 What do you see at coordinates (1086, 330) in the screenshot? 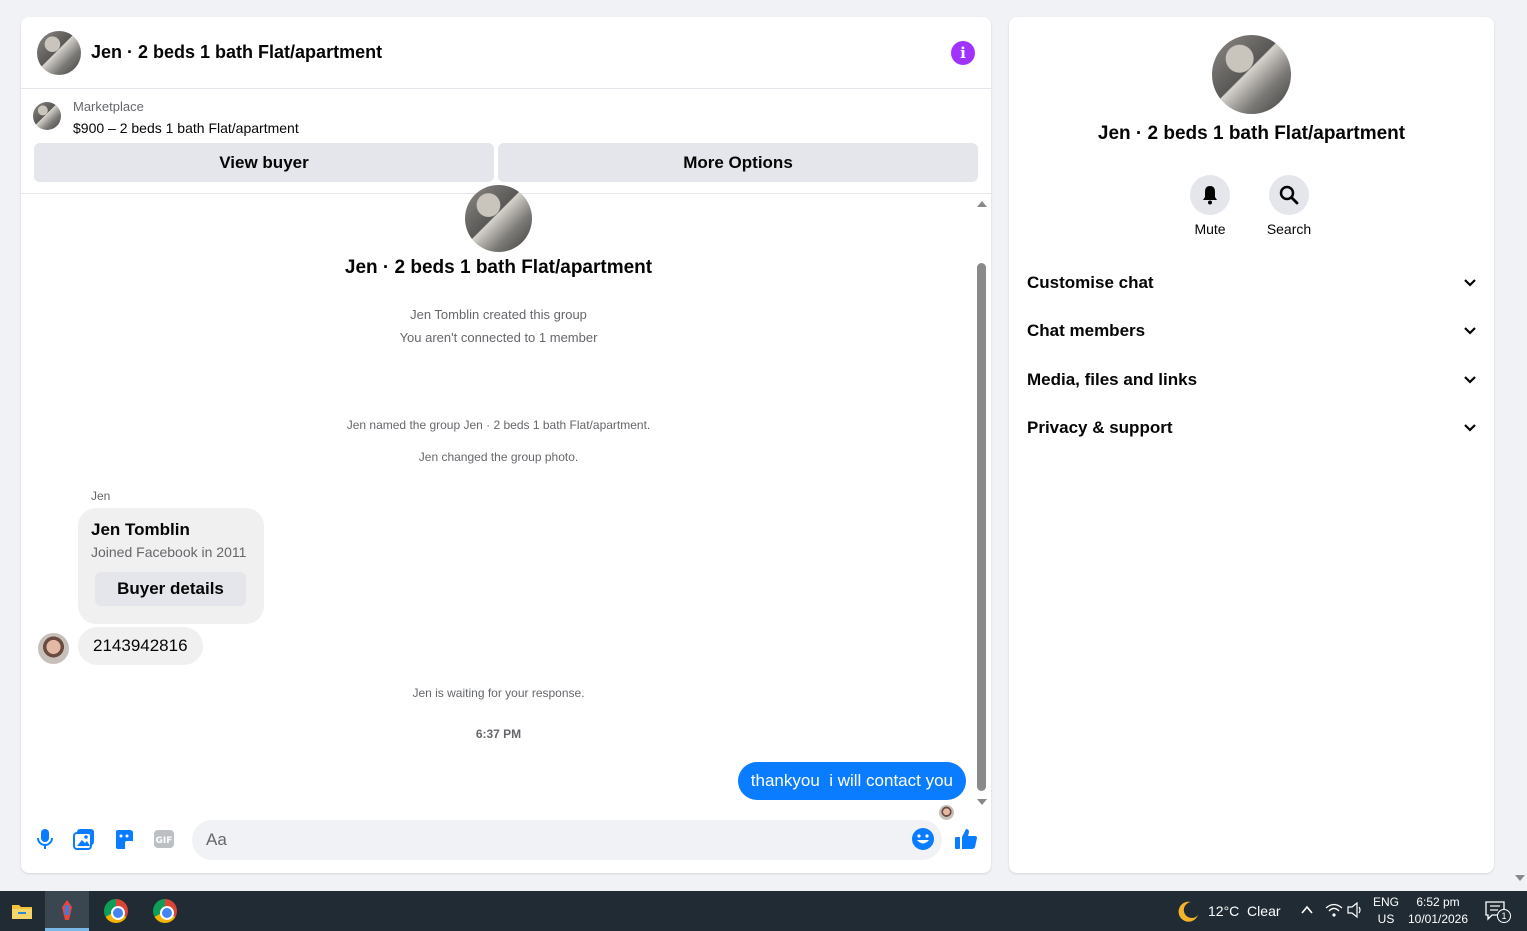
I see `section-label: Chat members` at bounding box center [1086, 330].